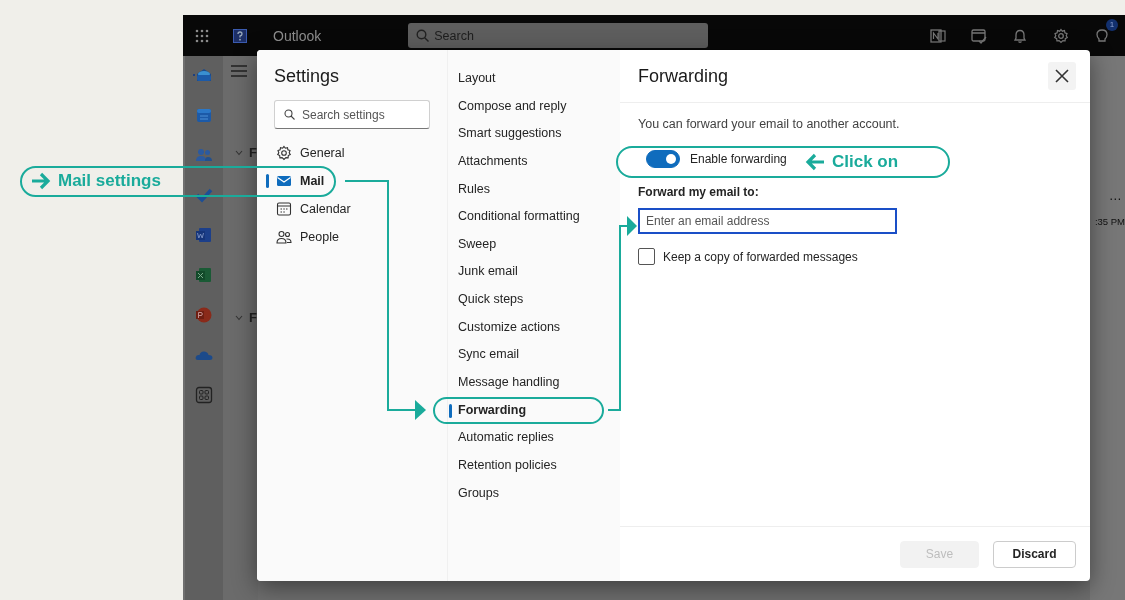 The width and height of the screenshot is (1125, 600). I want to click on callout-label: Click on, so click(865, 162).